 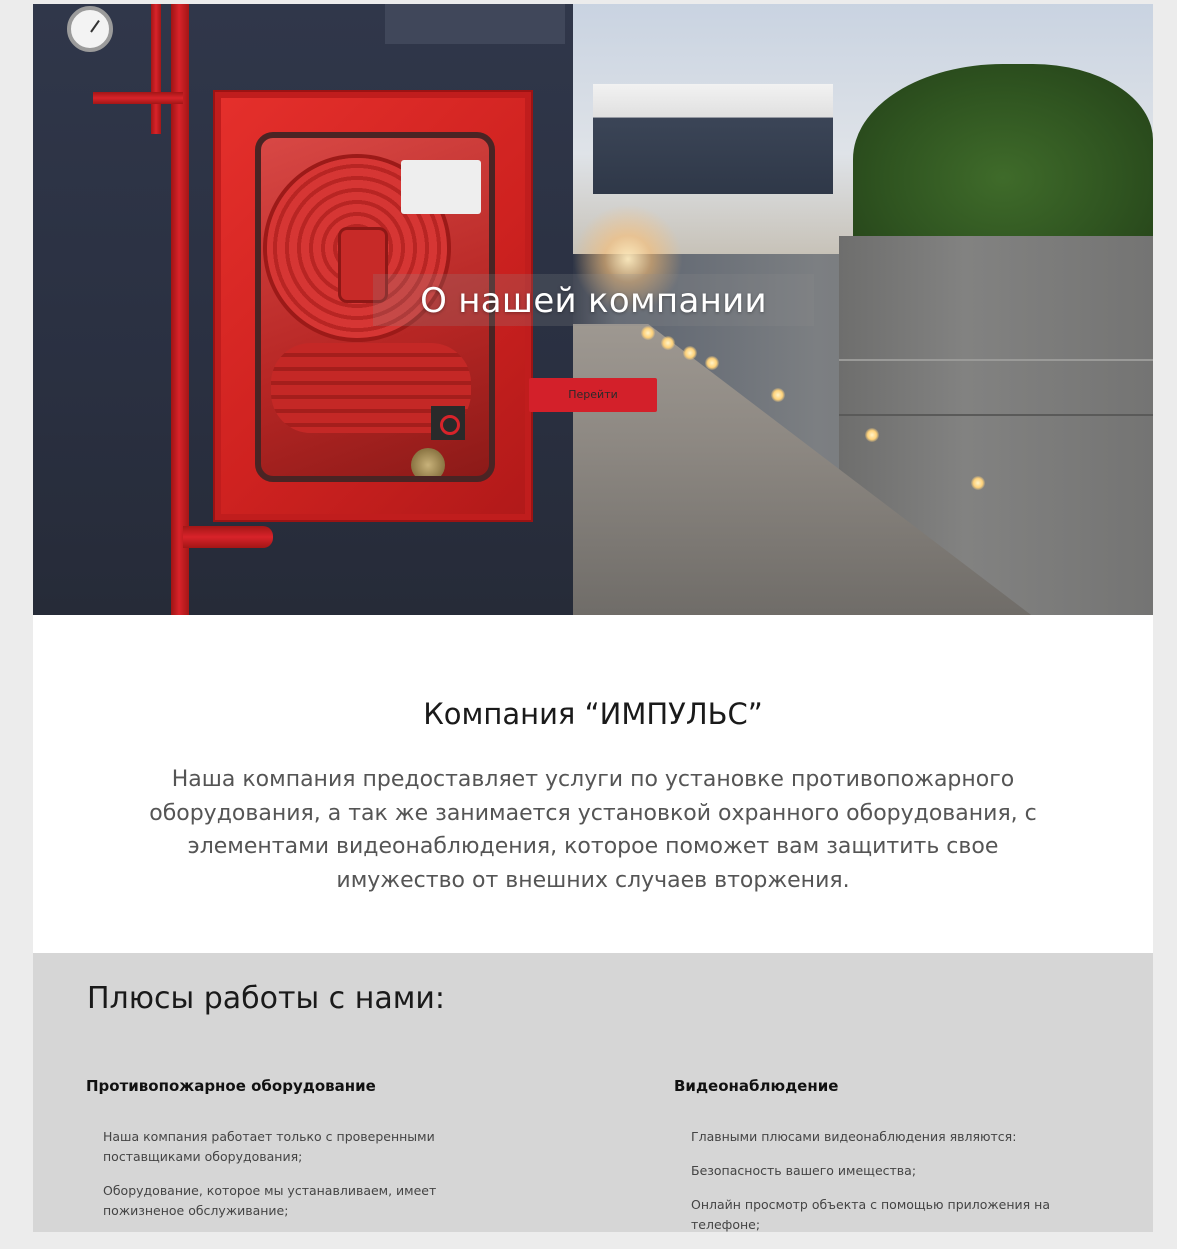 I want to click on fire-logo-icon, so click(x=448, y=423).